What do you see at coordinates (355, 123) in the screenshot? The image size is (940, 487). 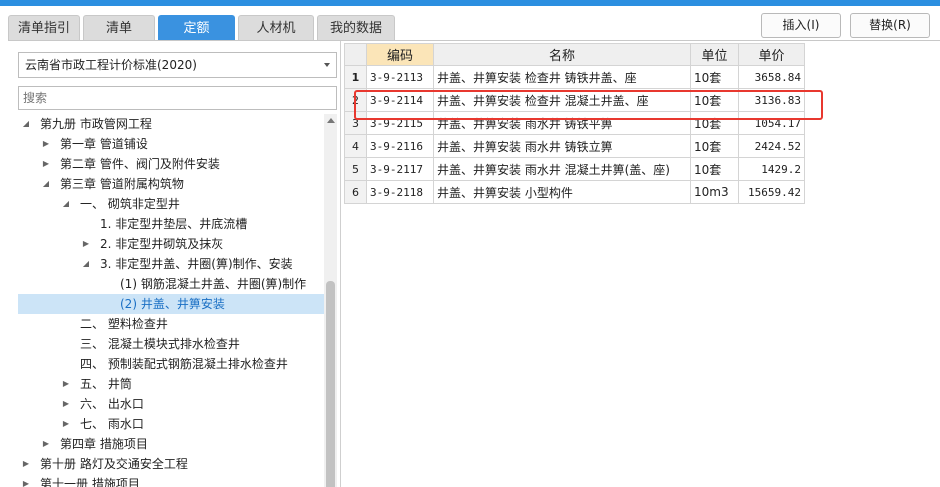 I see `row-number: 3` at bounding box center [355, 123].